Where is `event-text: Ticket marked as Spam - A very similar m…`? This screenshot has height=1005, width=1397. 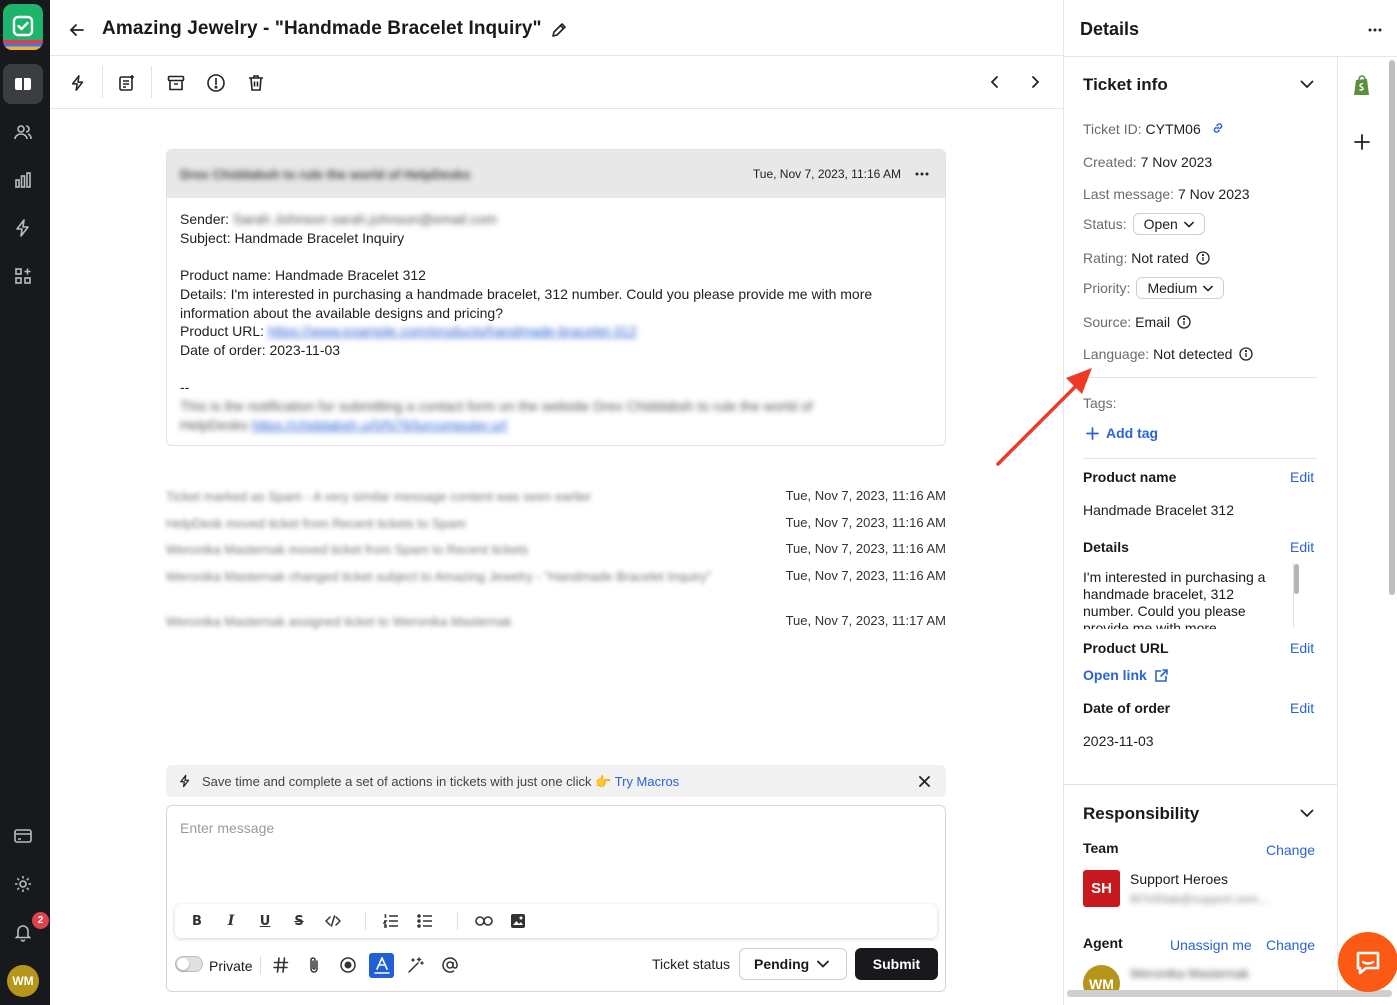 event-text: Ticket marked as Spam - A very similar m… is located at coordinates (379, 496).